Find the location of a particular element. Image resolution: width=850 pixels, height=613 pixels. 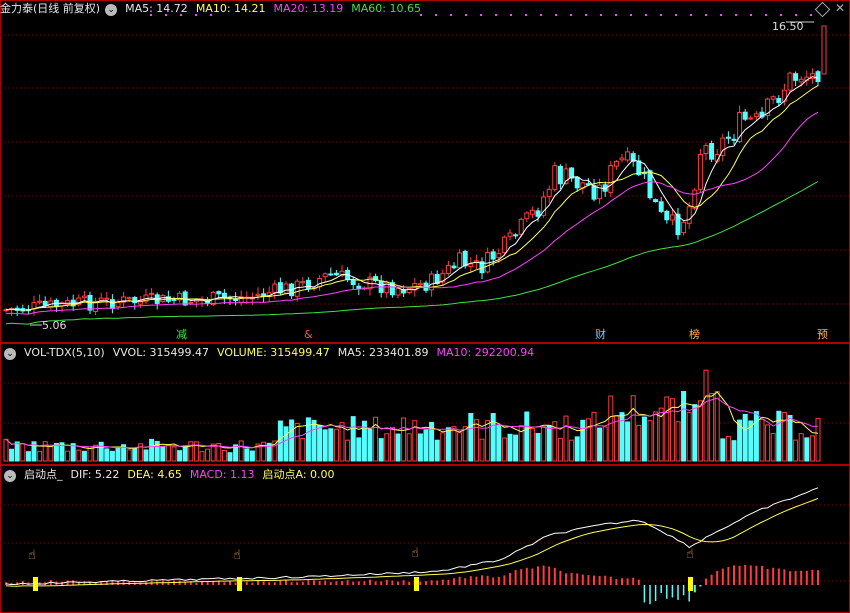

vol-ma10-label: MA10: 292200.94 is located at coordinates (485, 352).